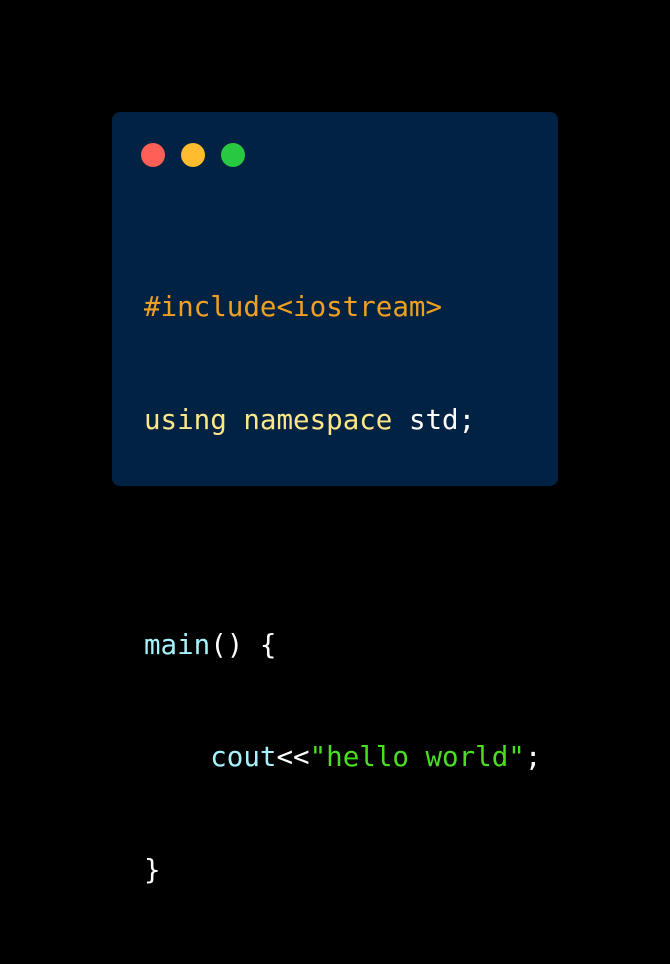 This screenshot has width=670, height=964. I want to click on using-keyword: using, so click(185, 419).